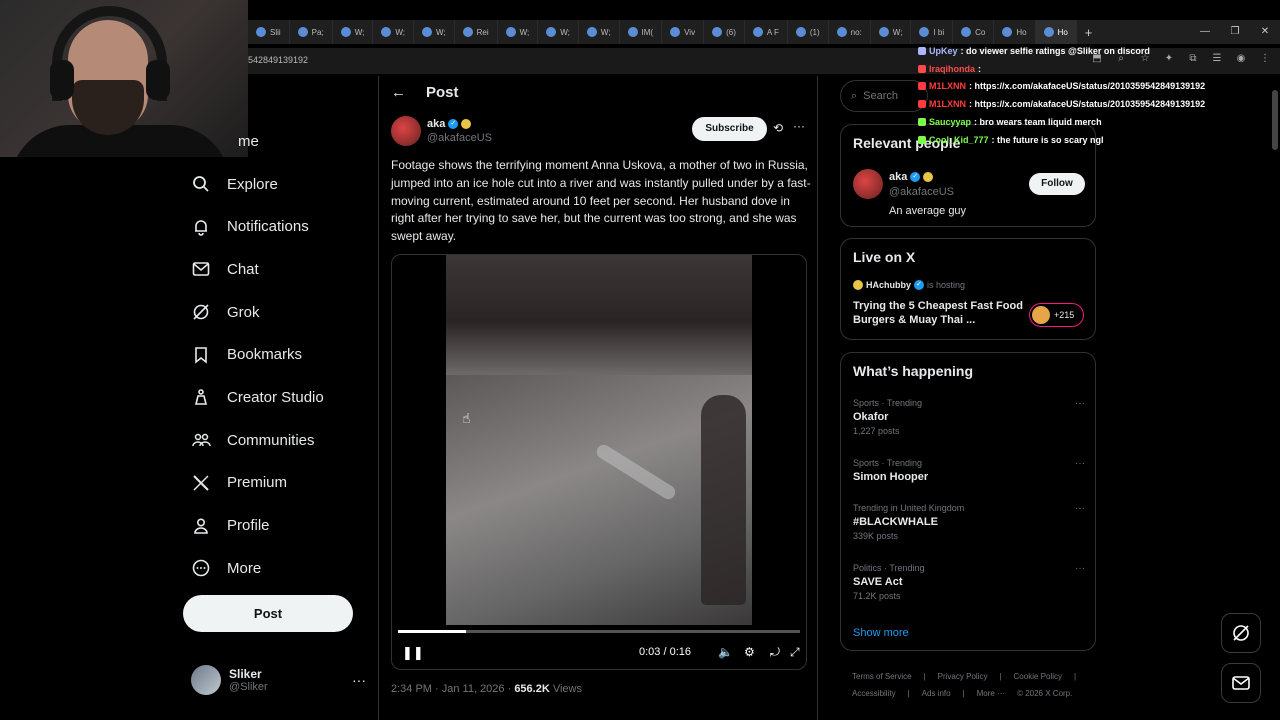 Image resolution: width=1280 pixels, height=720 pixels. What do you see at coordinates (278, 568) in the screenshot?
I see `sidebar-item-more: More` at bounding box center [278, 568].